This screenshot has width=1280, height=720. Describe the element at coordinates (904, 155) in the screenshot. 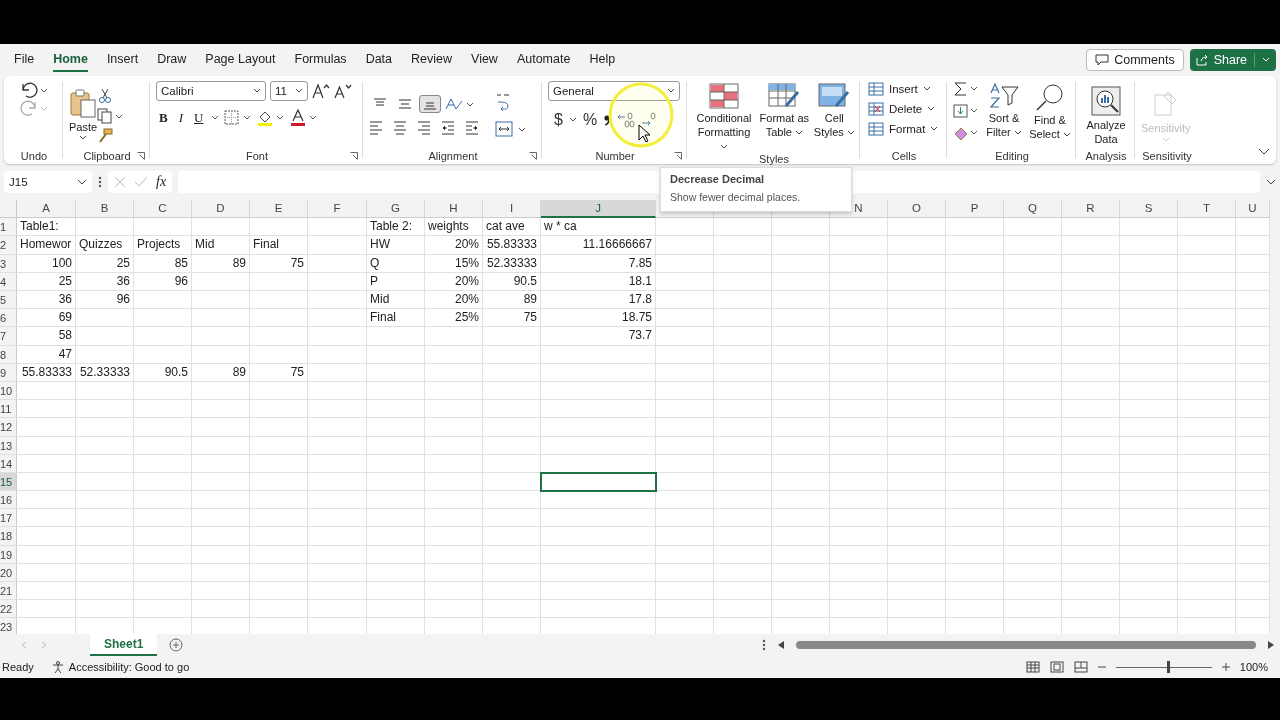

I see `group-label: Cells` at that location.